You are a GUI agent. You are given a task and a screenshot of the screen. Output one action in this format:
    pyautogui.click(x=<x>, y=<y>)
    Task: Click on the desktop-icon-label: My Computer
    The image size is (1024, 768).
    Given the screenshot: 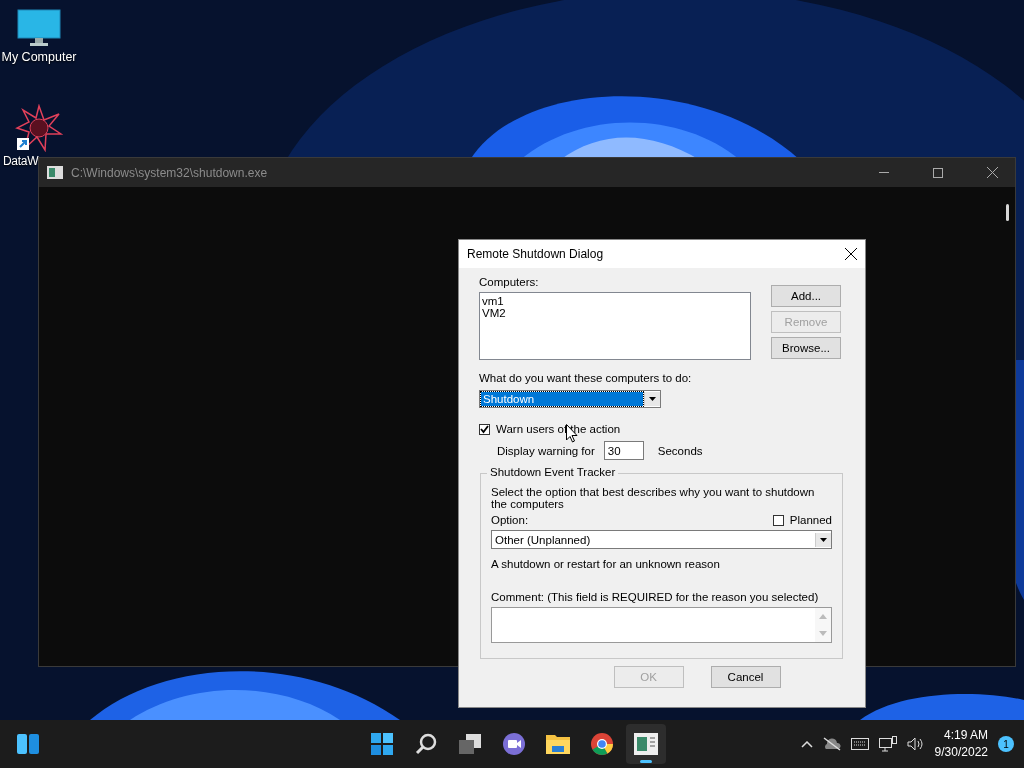 What is the action you would take?
    pyautogui.click(x=39, y=57)
    